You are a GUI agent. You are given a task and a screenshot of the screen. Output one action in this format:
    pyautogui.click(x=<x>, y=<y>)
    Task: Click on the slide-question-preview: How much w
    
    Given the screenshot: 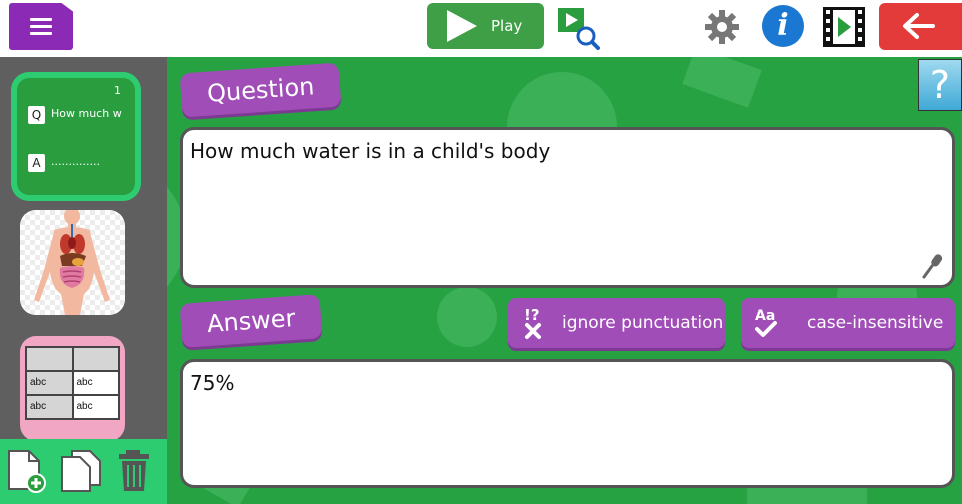 What is the action you would take?
    pyautogui.click(x=86, y=113)
    